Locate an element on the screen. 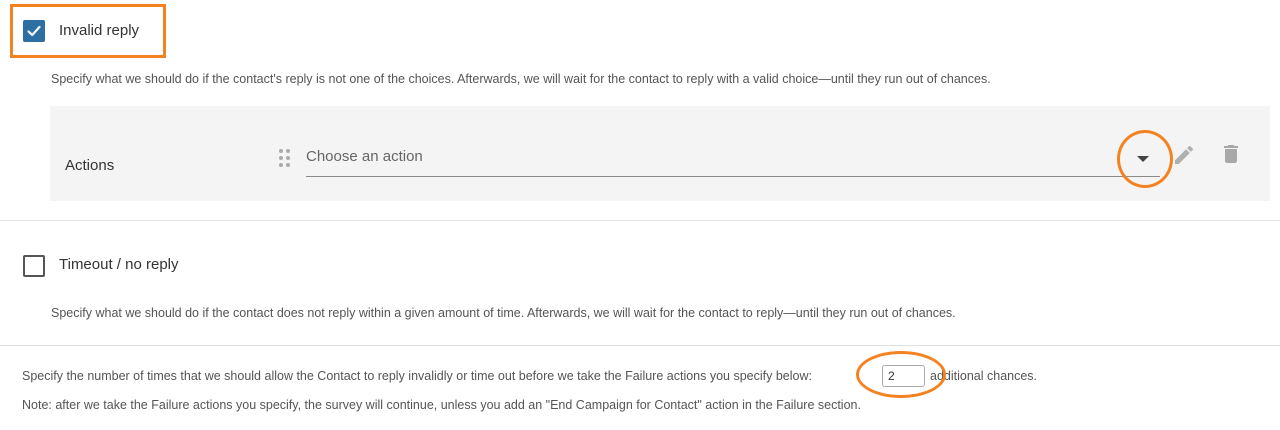 The image size is (1280, 430). trash-icon is located at coordinates (1231, 154).